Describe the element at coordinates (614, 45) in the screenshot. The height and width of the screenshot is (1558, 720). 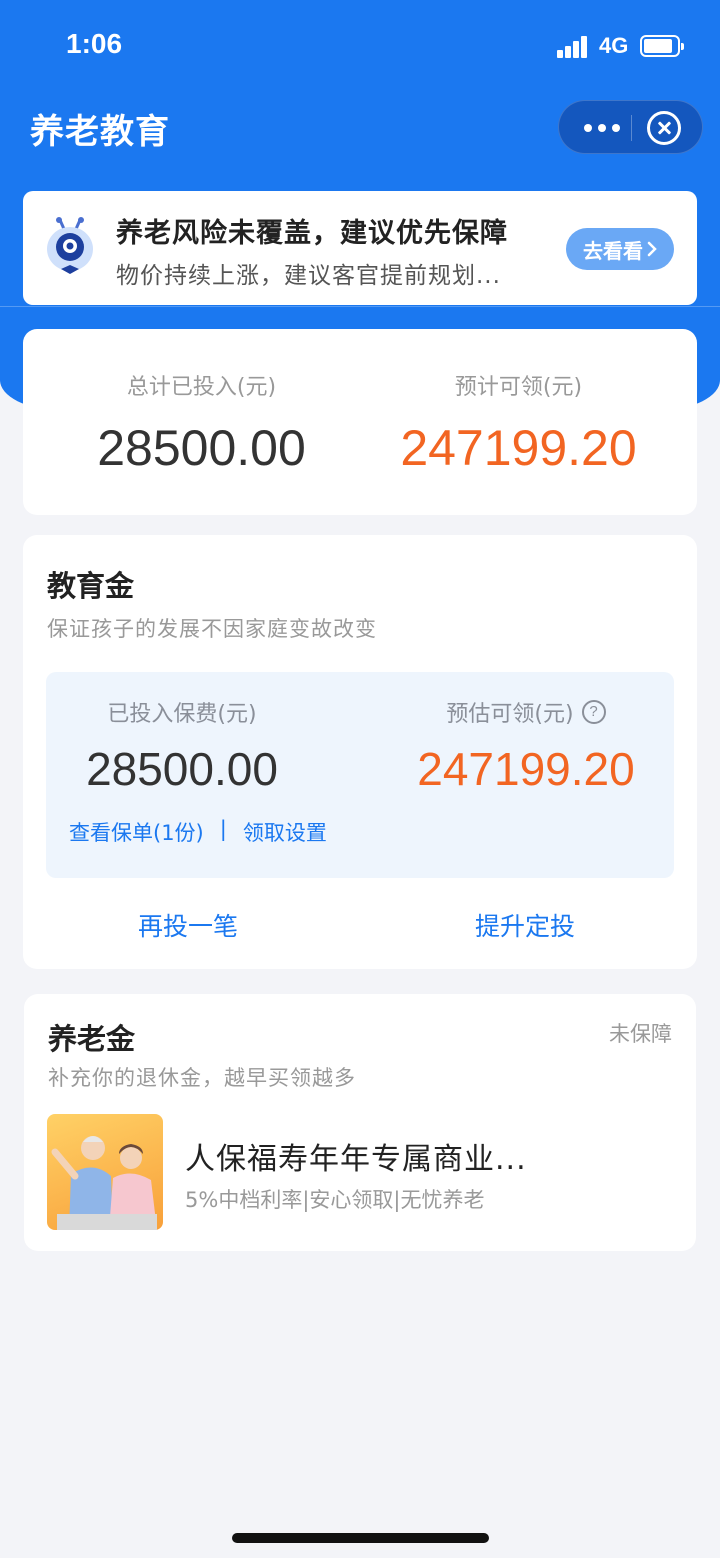
I see `network-label: 4G` at that location.